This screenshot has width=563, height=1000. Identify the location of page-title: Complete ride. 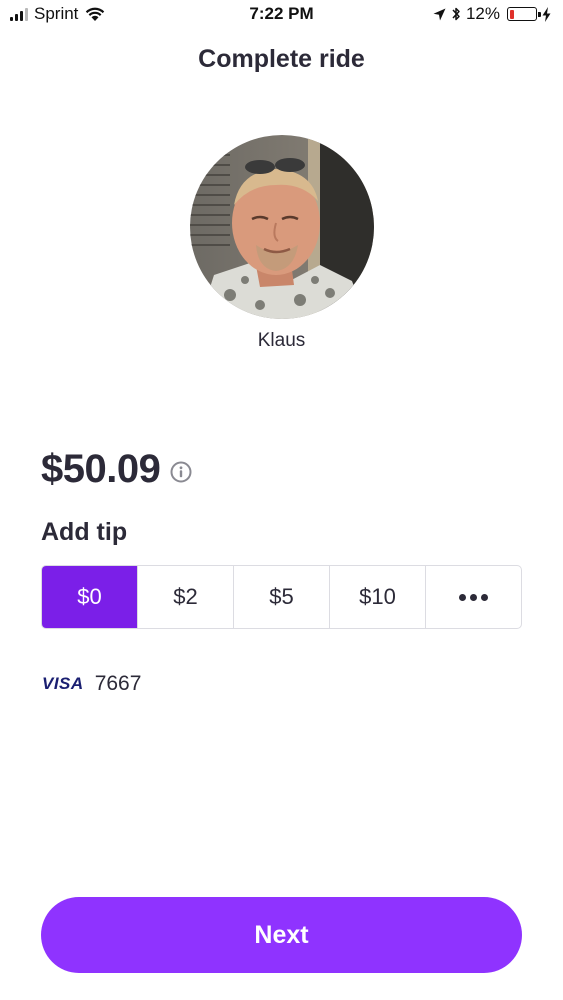
(281, 59).